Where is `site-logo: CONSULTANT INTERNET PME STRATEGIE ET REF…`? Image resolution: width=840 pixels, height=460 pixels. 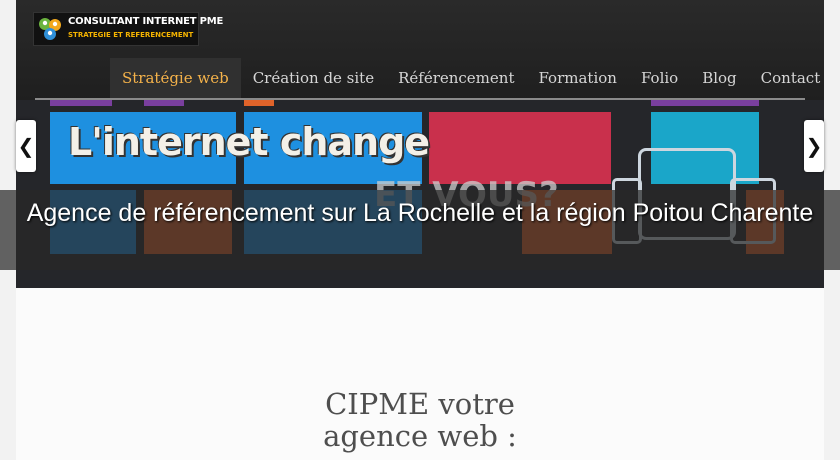 site-logo: CONSULTANT INTERNET PME STRATEGIE ET REF… is located at coordinates (128, 29).